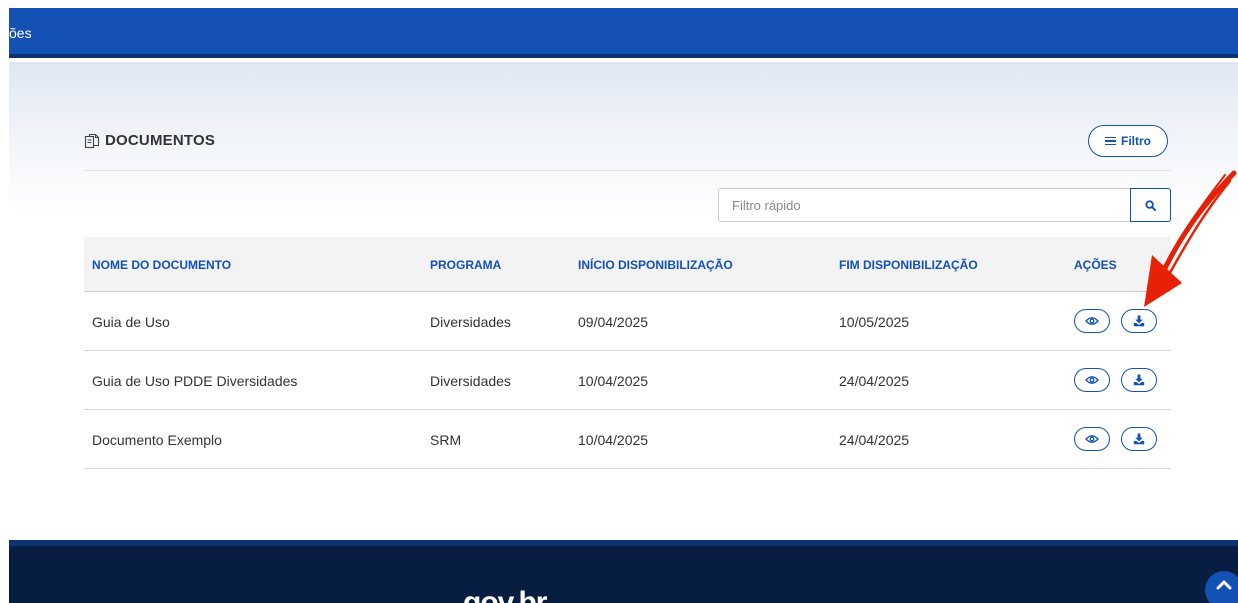  I want to click on filter-button: Filtro, so click(1128, 141).